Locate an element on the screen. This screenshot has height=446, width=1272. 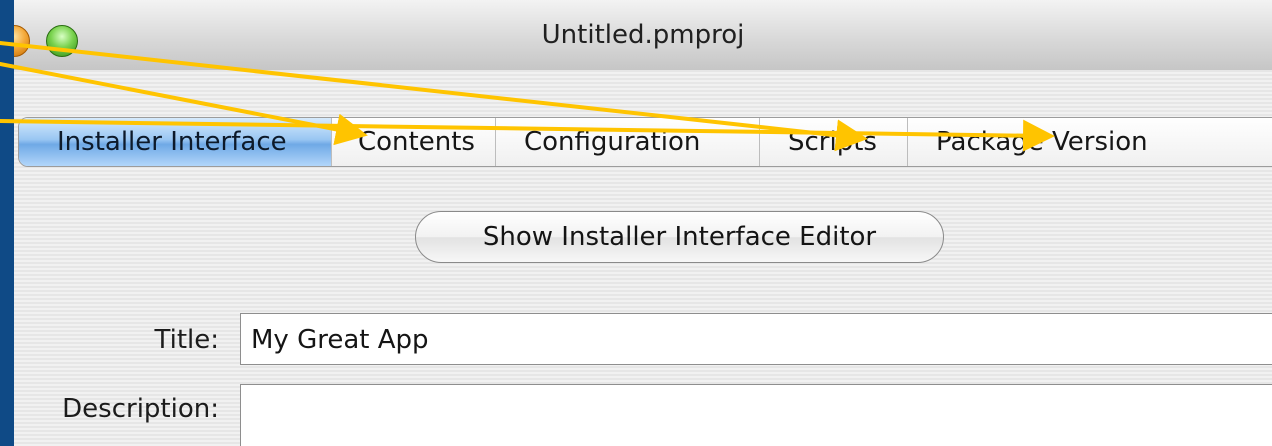
description-label: Description: is located at coordinates (140, 409).